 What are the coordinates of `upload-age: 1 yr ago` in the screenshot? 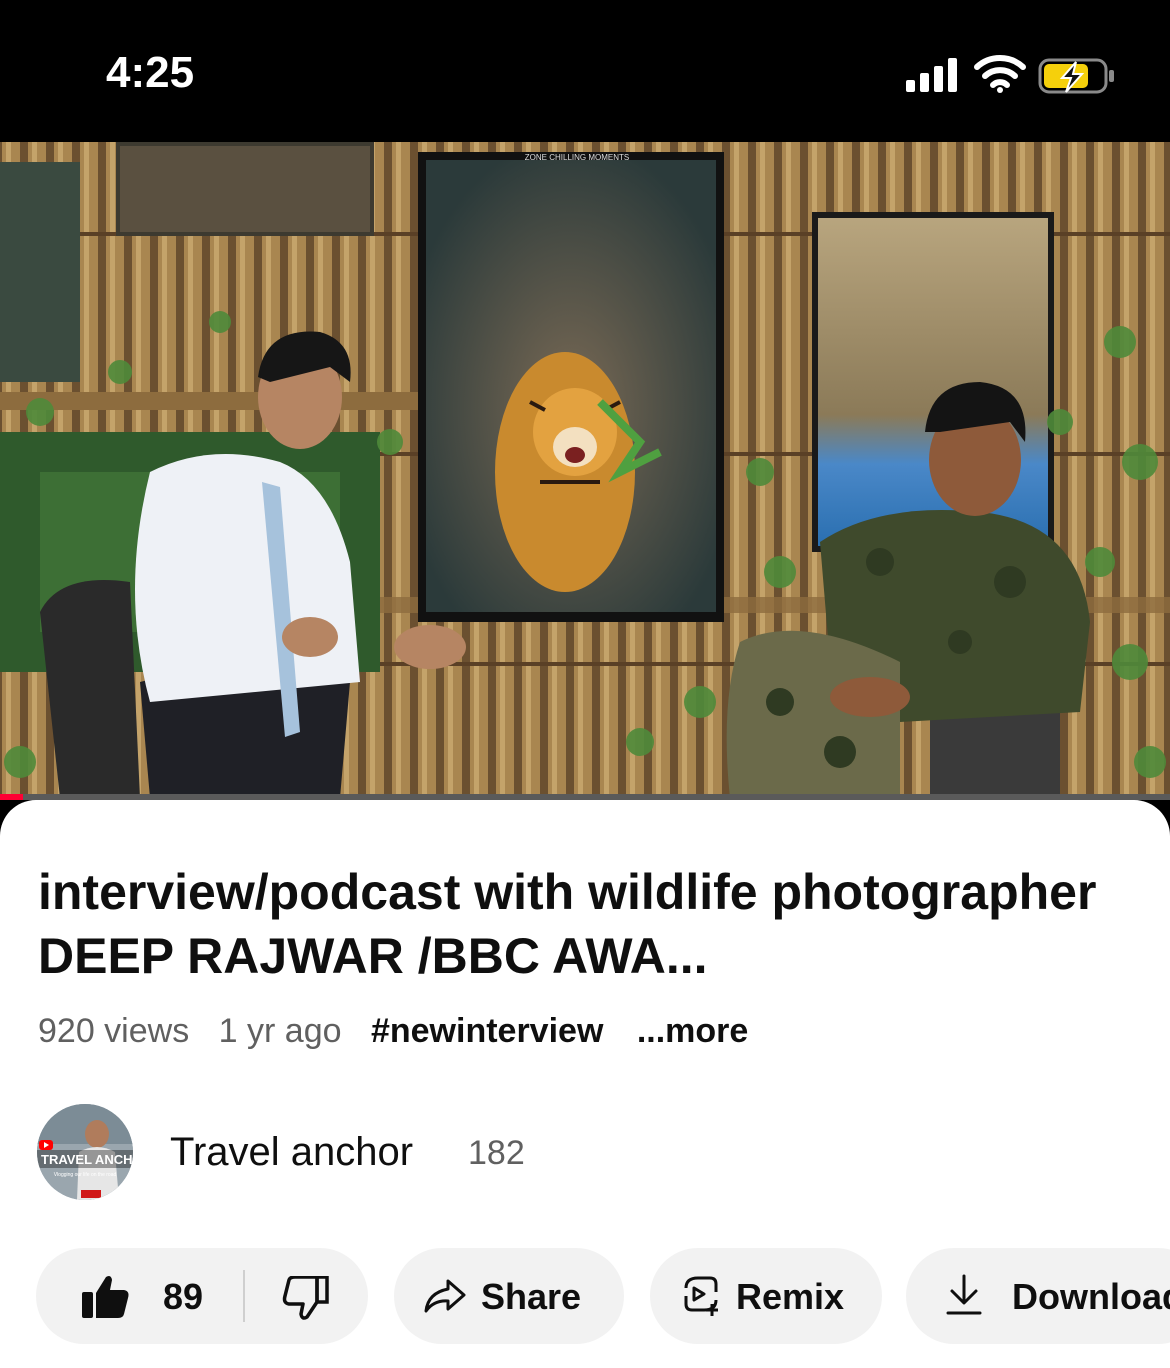 It's located at (280, 1031).